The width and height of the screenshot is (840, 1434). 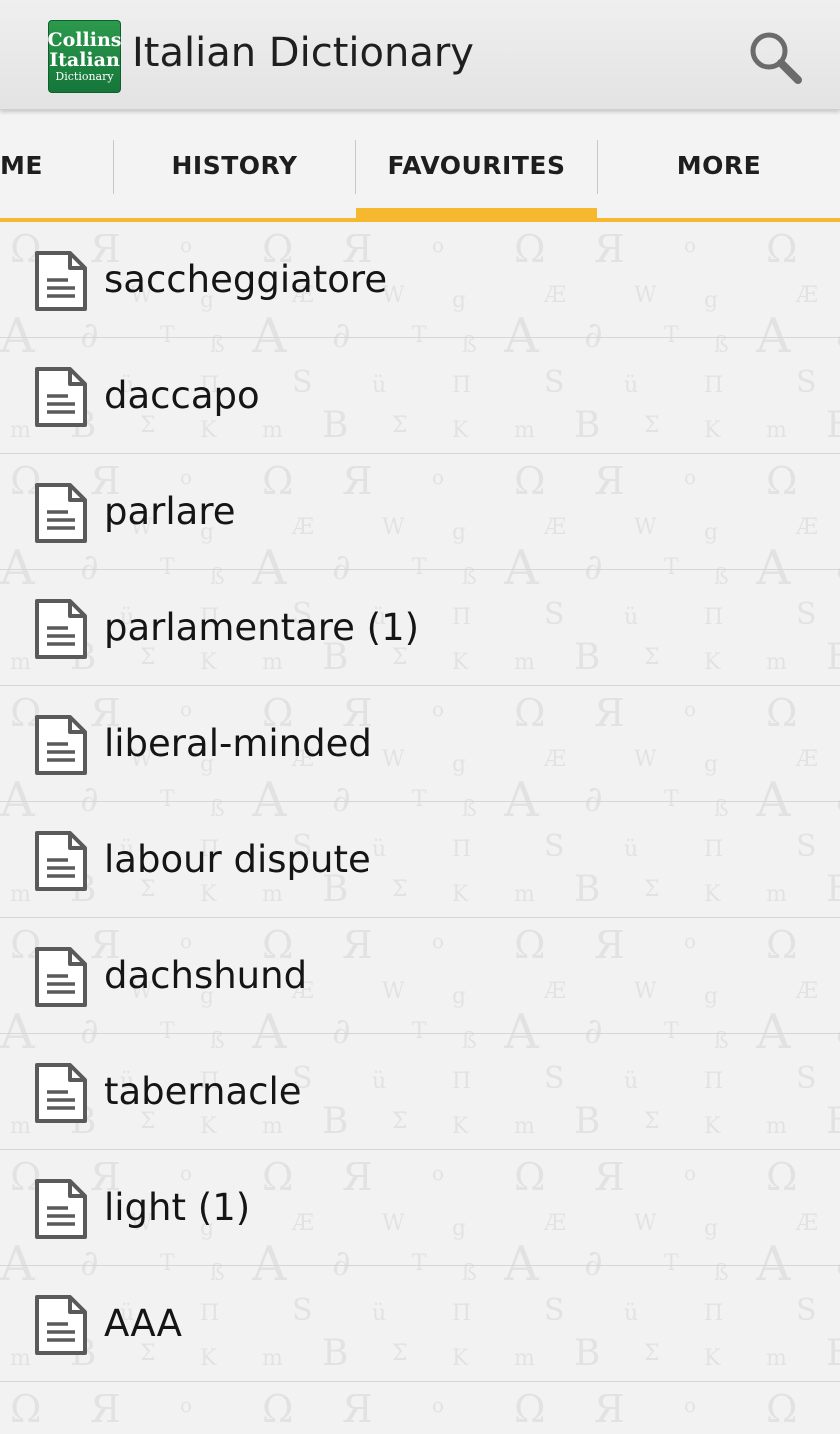 I want to click on favourite-list-item: dachshund, so click(x=420, y=976).